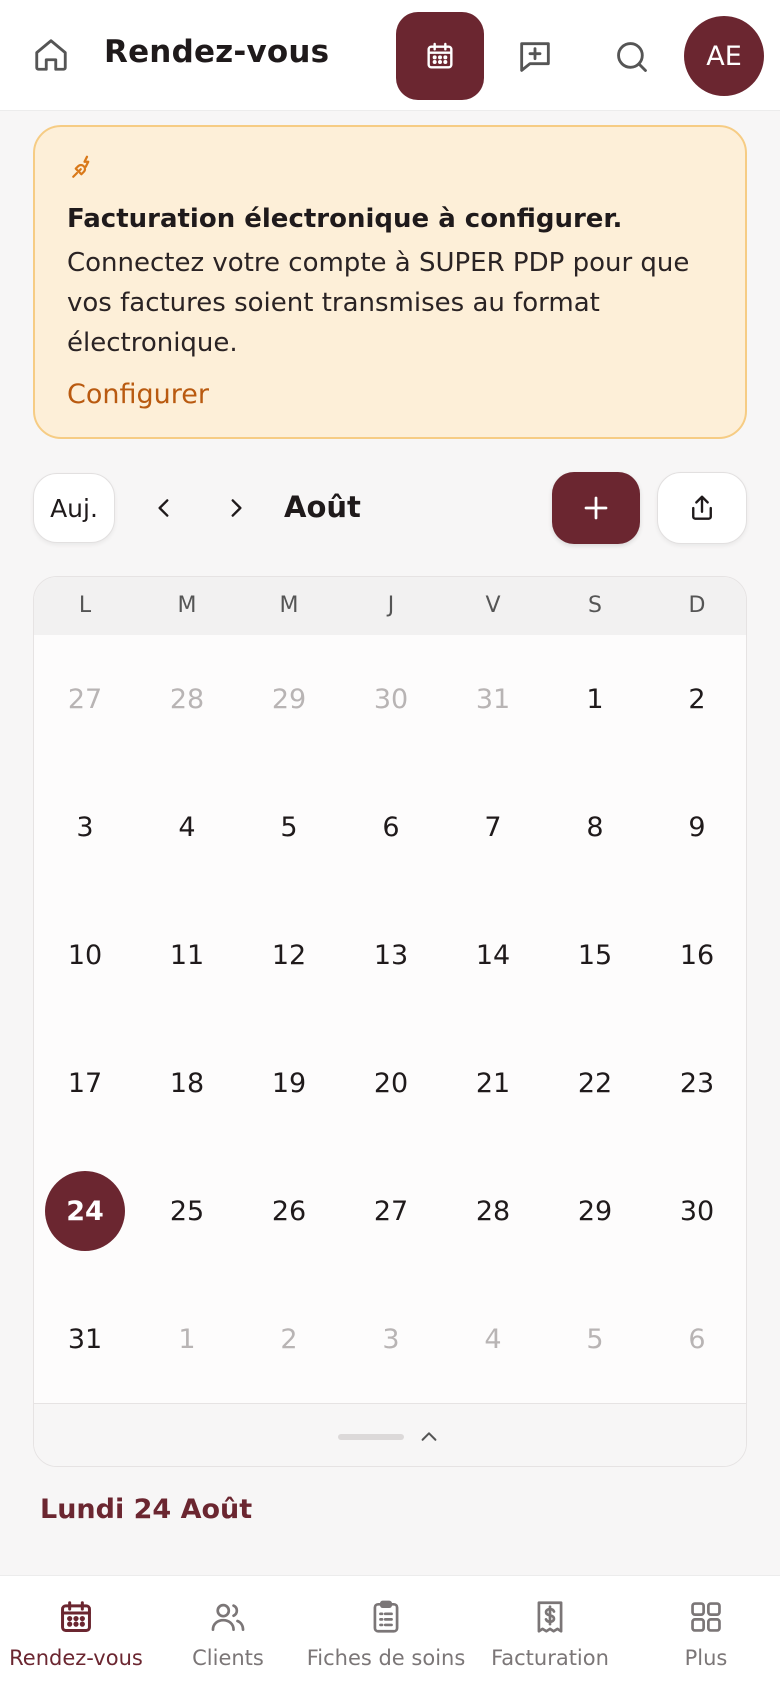 Image resolution: width=780 pixels, height=1688 pixels. I want to click on day-number: 11, so click(187, 955).